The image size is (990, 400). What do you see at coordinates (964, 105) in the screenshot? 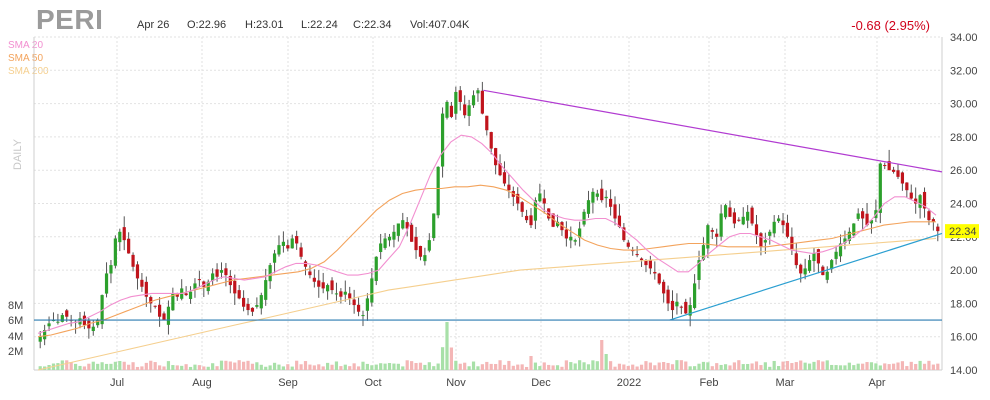
I see `y-tick-label: 30.00` at bounding box center [964, 105].